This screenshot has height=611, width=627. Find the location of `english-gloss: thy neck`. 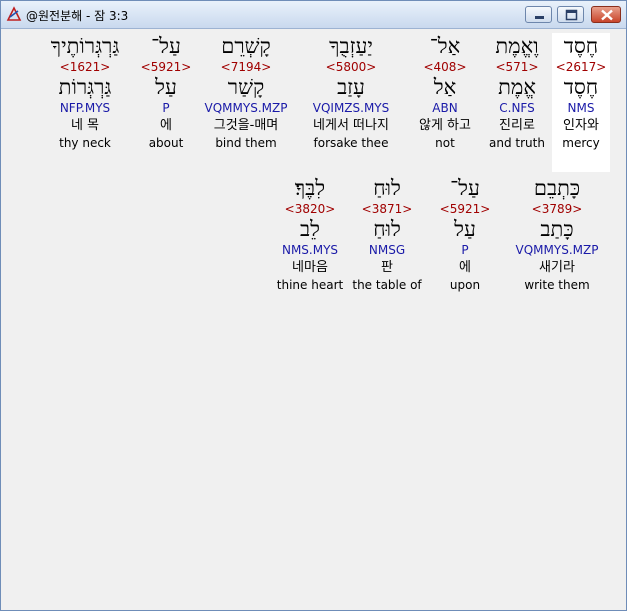

english-gloss: thy neck is located at coordinates (85, 143).